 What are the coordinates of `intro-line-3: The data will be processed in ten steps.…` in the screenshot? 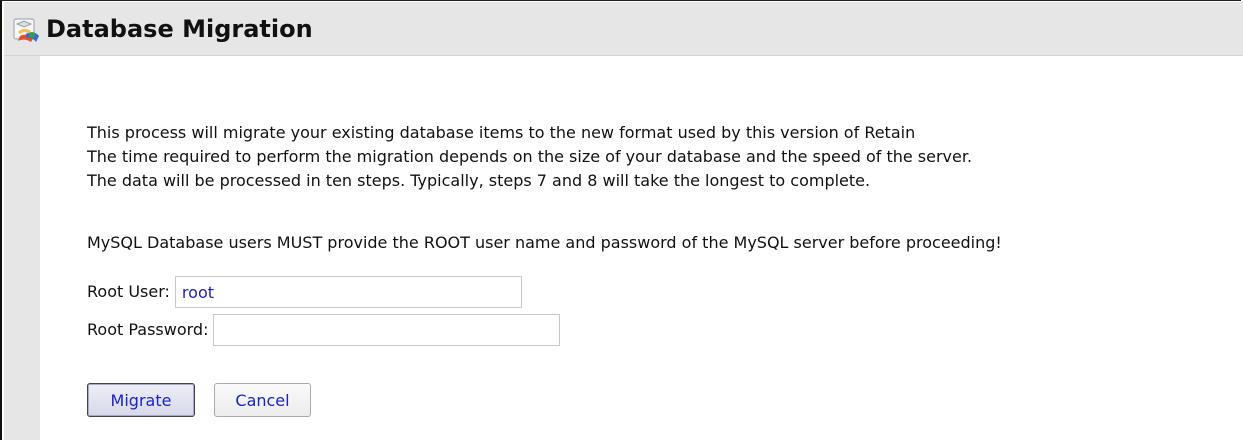 It's located at (479, 180).